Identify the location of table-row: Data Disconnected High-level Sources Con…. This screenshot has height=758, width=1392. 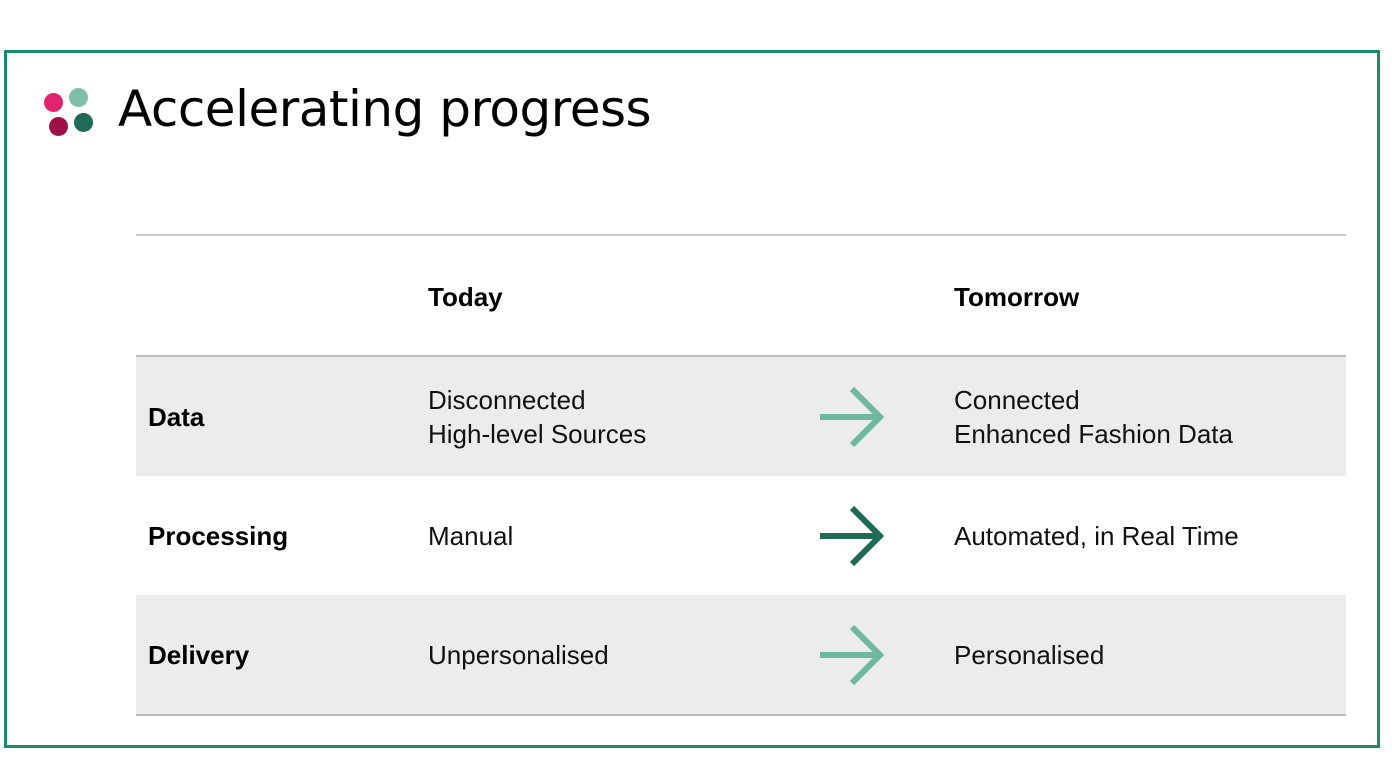
(741, 416).